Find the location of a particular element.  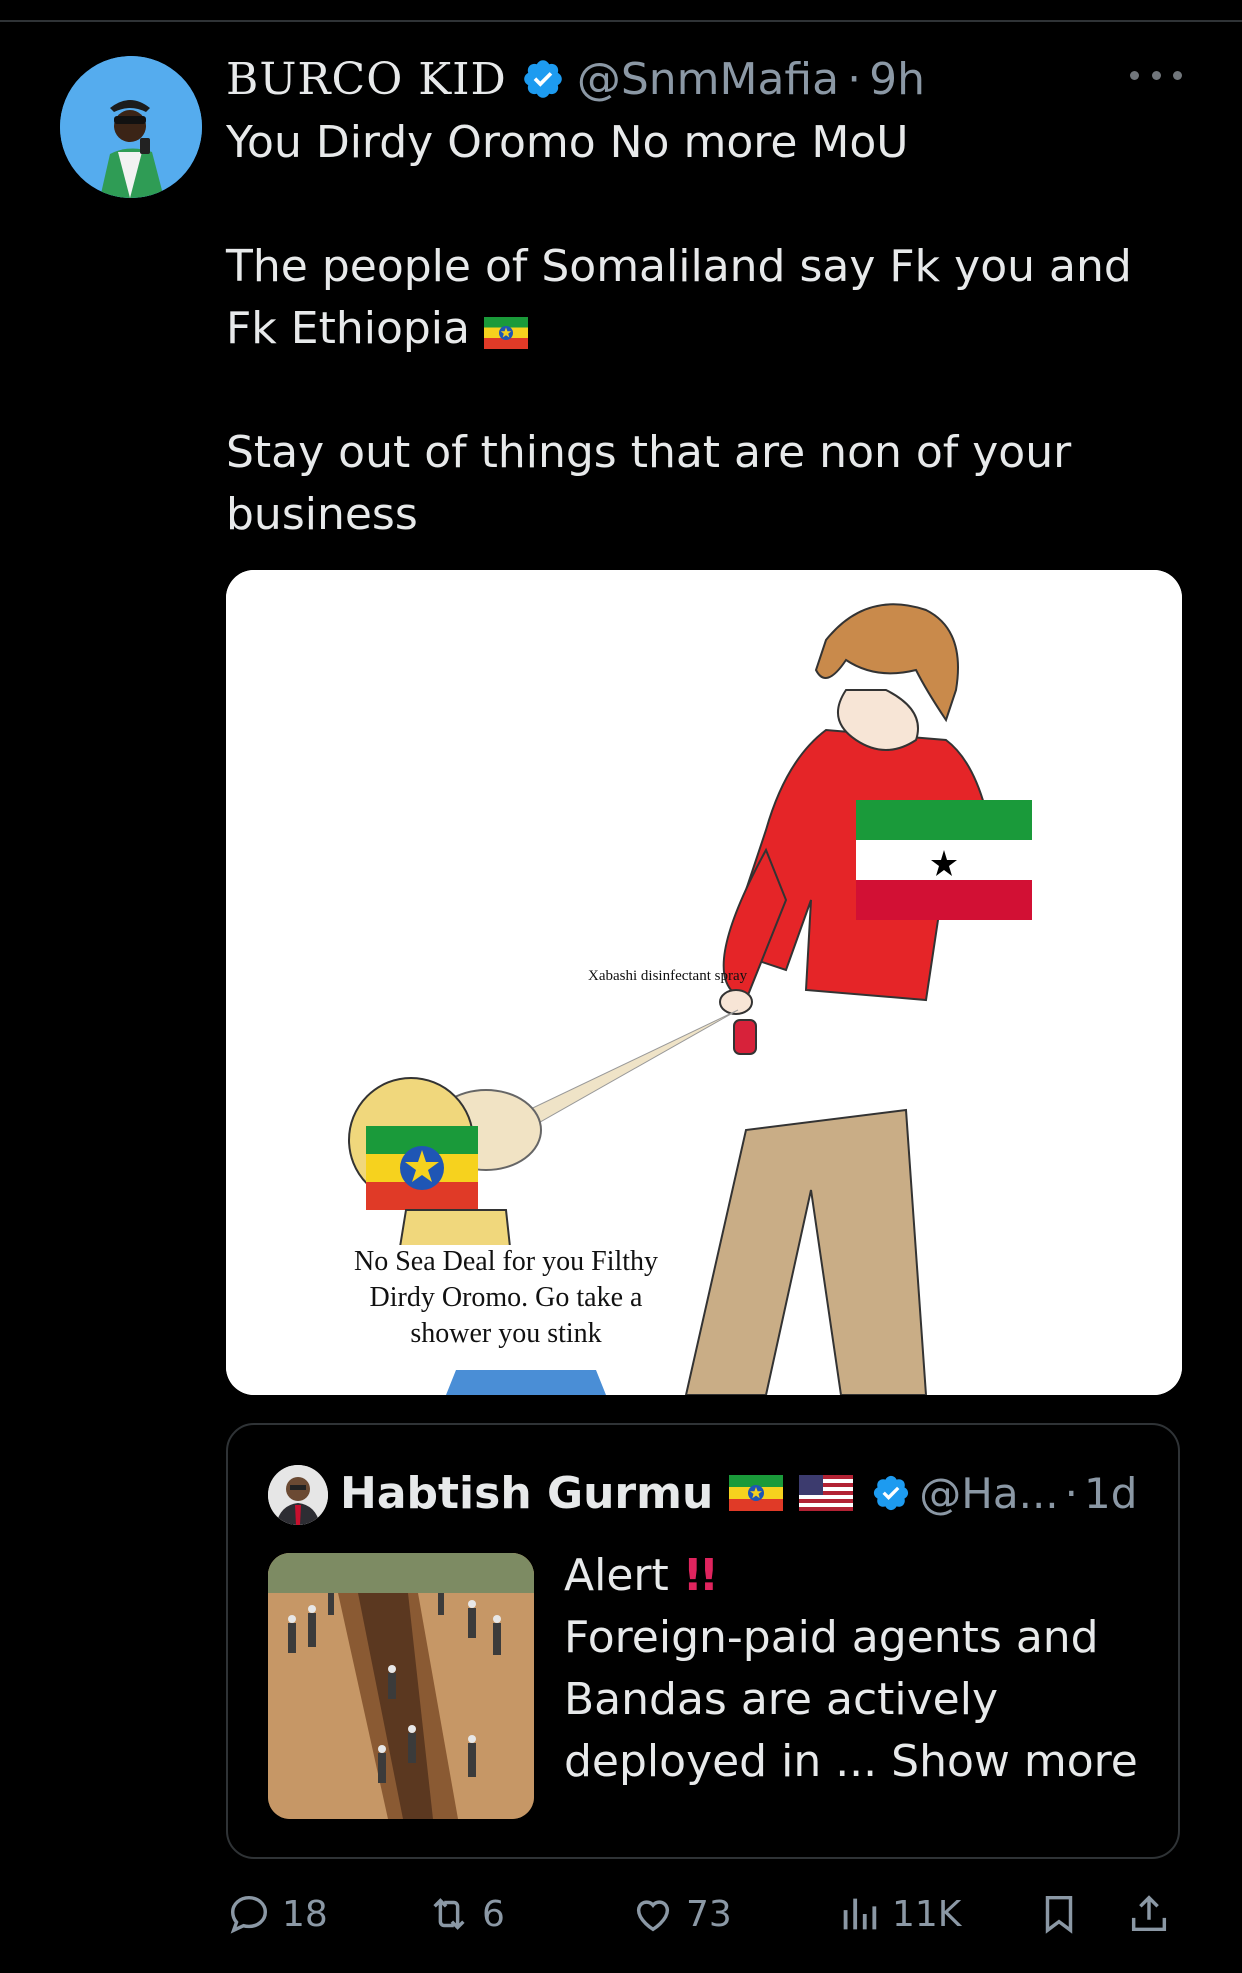

double-exclamation-icon: !! is located at coordinates (700, 1575).